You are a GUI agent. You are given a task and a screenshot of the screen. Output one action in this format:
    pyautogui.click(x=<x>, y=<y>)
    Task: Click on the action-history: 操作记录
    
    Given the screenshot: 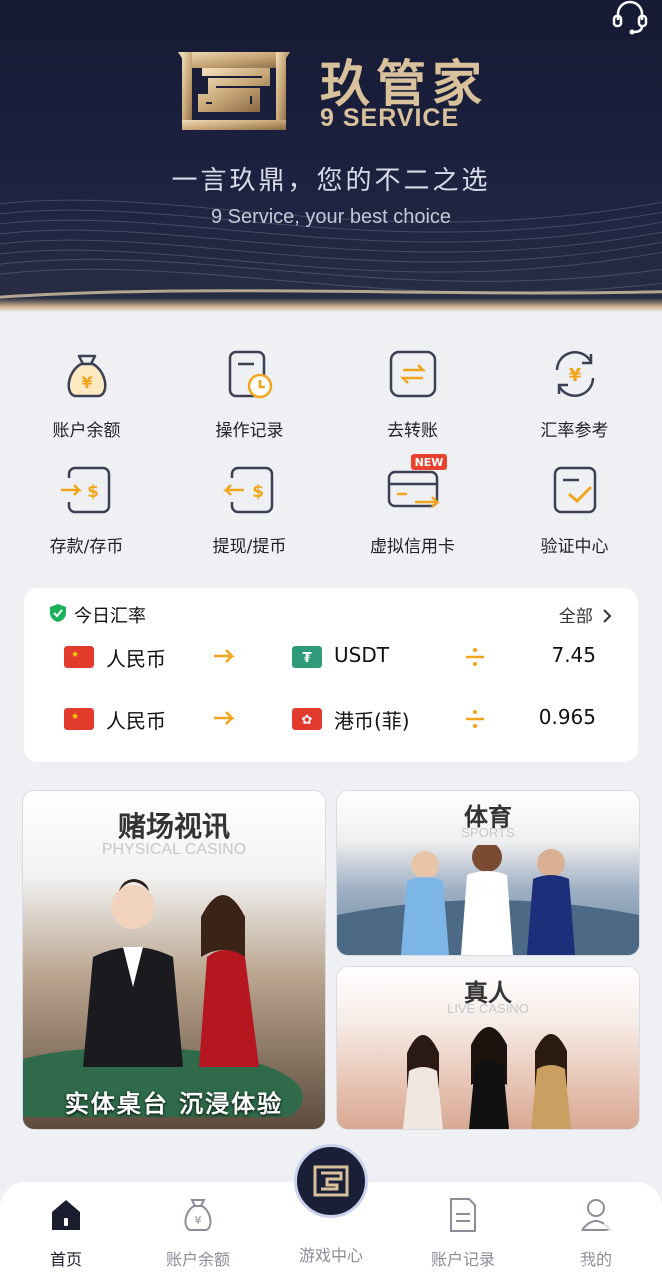 What is the action you would take?
    pyautogui.click(x=249, y=393)
    